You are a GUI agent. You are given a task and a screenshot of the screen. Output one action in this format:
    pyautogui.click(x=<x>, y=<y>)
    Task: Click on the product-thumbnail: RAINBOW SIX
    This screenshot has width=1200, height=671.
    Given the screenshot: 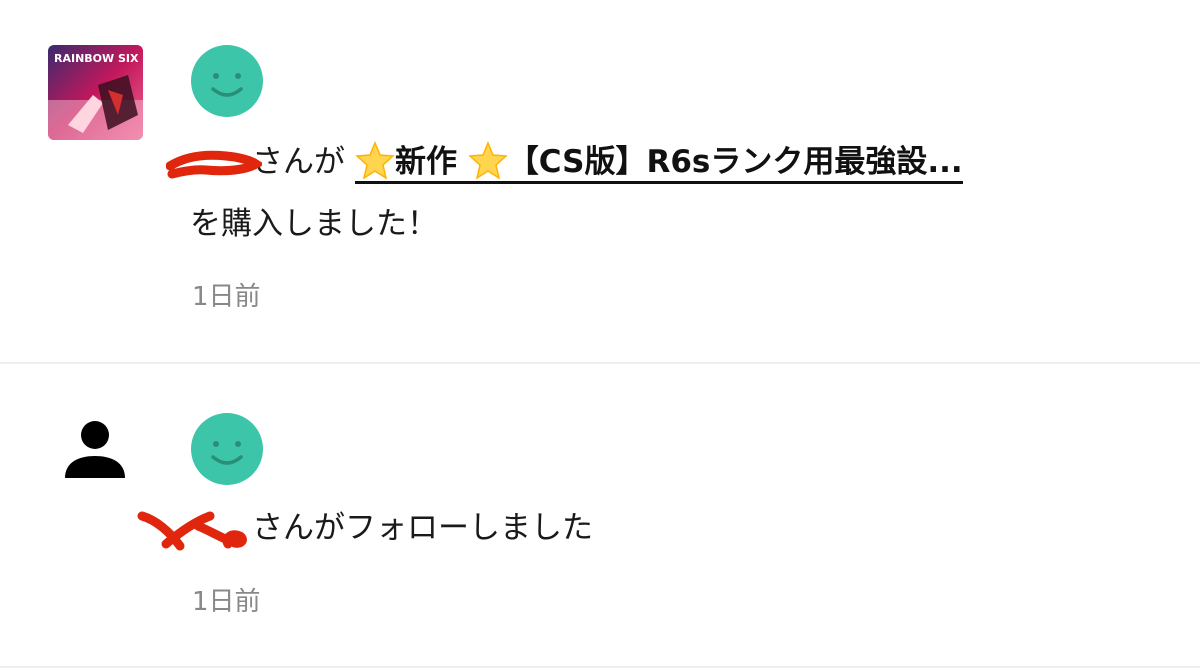 What is the action you would take?
    pyautogui.click(x=95, y=92)
    